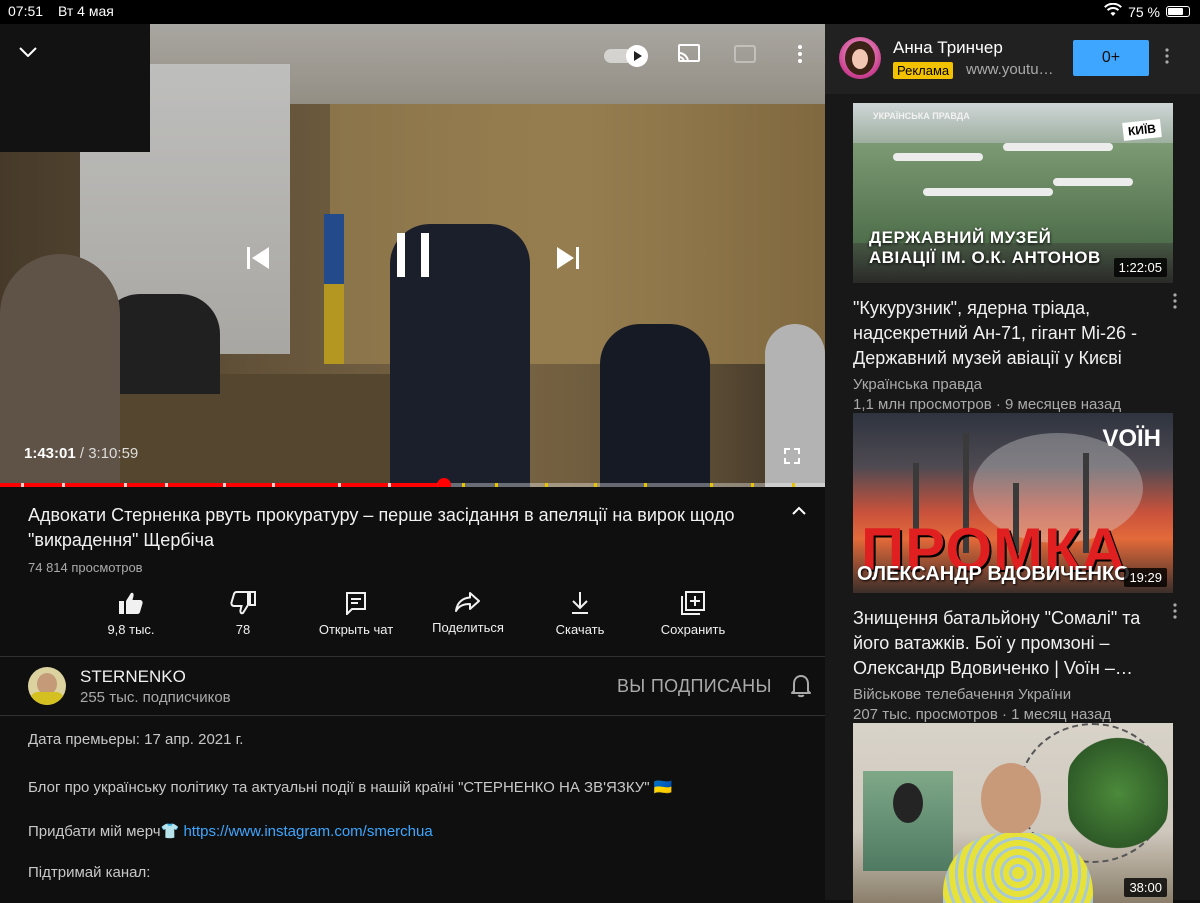 The height and width of the screenshot is (903, 1200). I want to click on share-button: Поделиться, so click(468, 613).